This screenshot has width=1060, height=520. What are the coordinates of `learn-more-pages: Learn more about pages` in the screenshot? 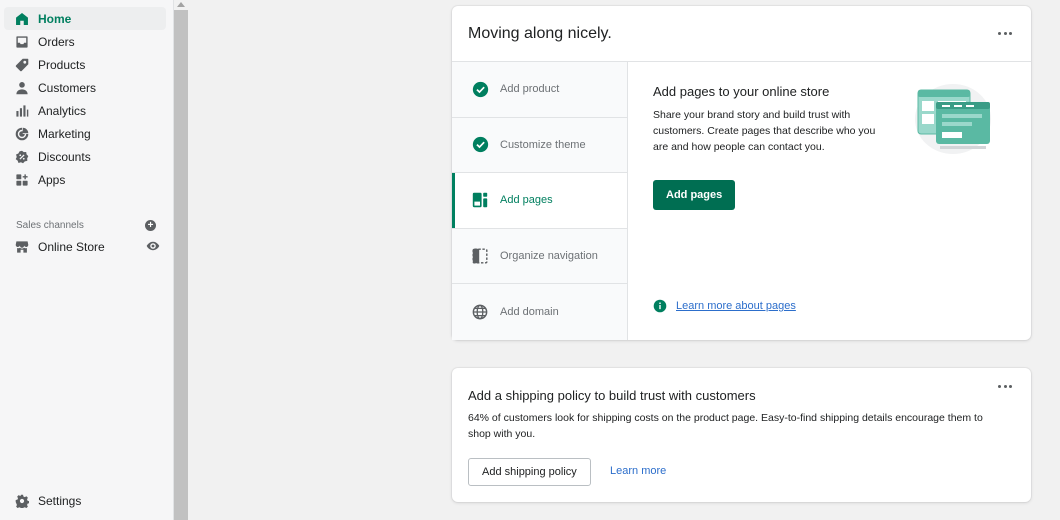 It's located at (724, 306).